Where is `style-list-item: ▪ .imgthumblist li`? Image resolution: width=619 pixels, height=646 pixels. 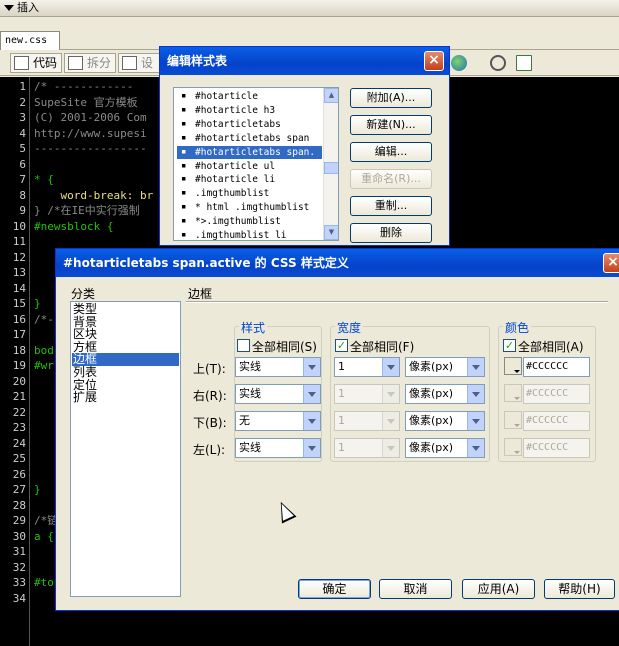
style-list-item: ▪ .imgthumblist li is located at coordinates (249, 234).